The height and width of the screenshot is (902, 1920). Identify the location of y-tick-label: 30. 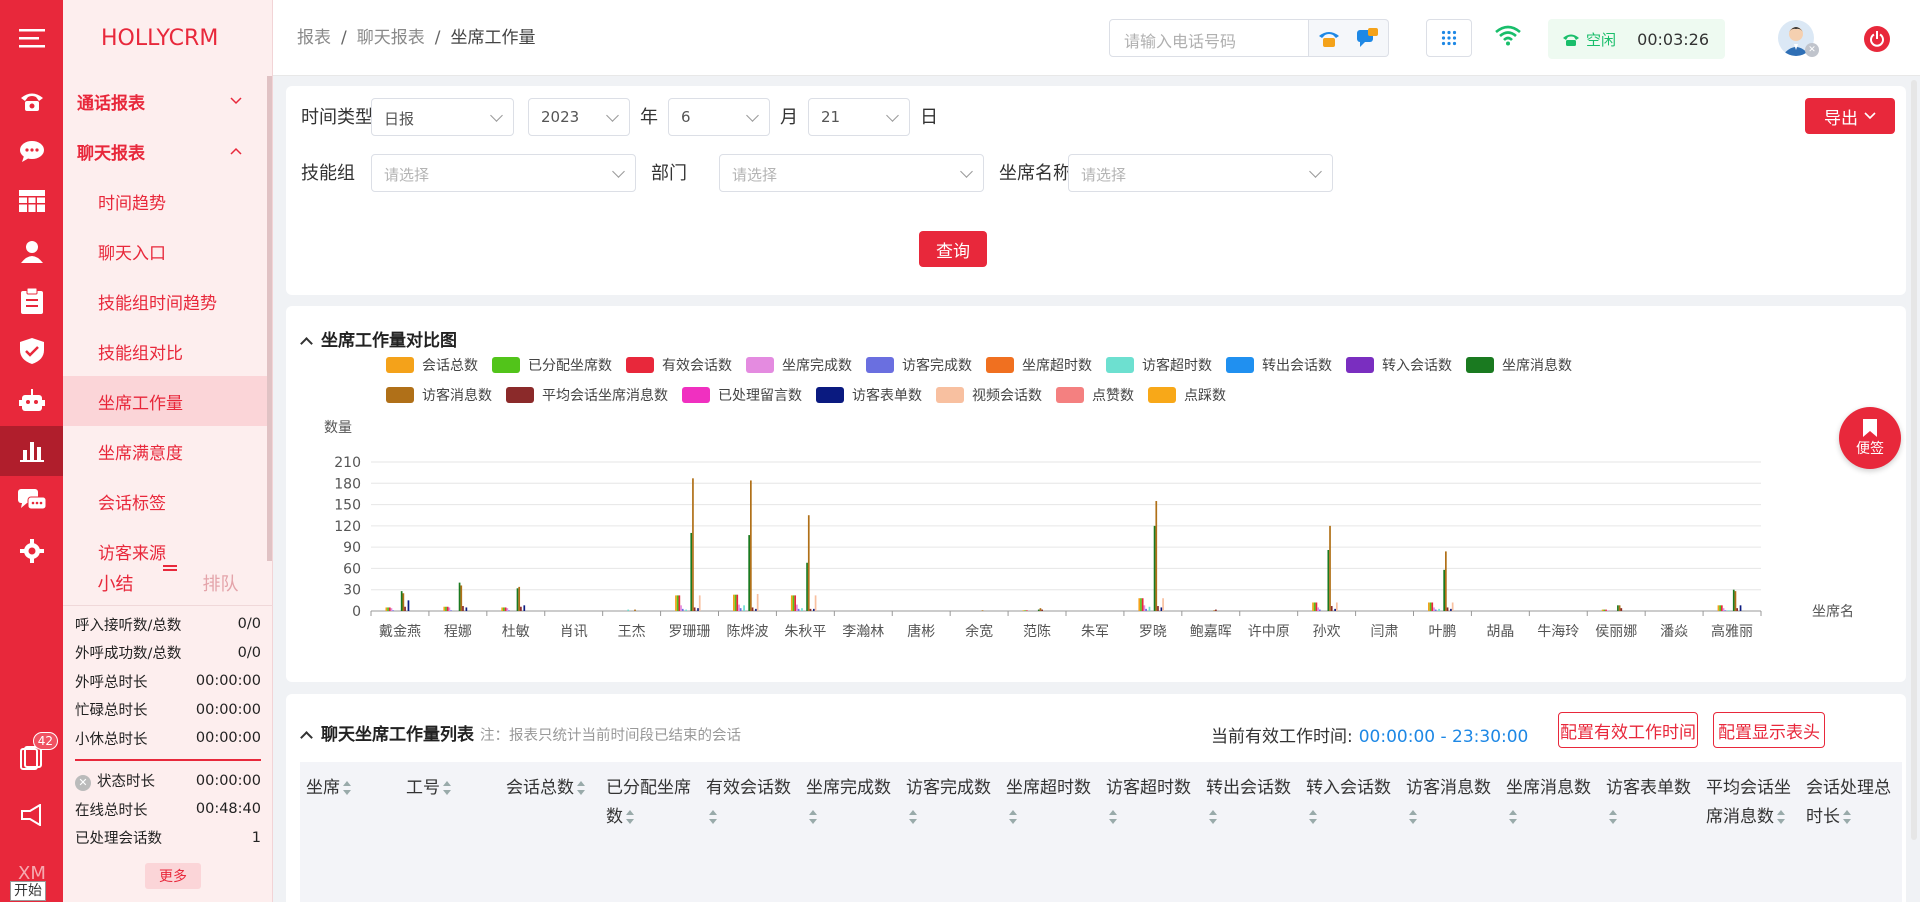
(352, 591).